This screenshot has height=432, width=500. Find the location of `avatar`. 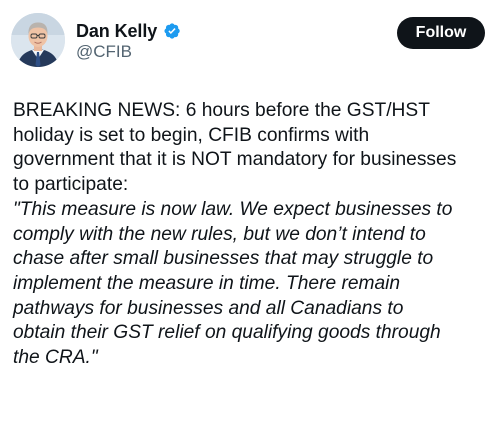

avatar is located at coordinates (38, 40).